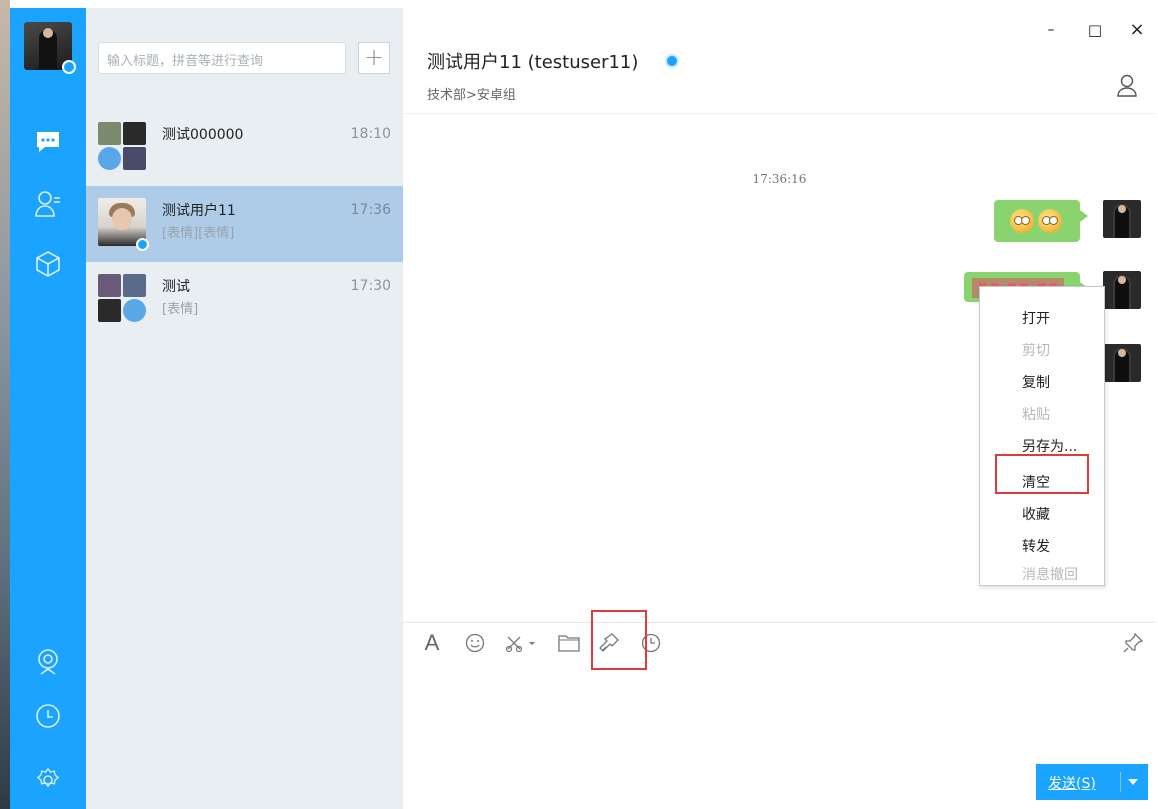  Describe the element at coordinates (1120, 782) in the screenshot. I see `send-divider` at that location.